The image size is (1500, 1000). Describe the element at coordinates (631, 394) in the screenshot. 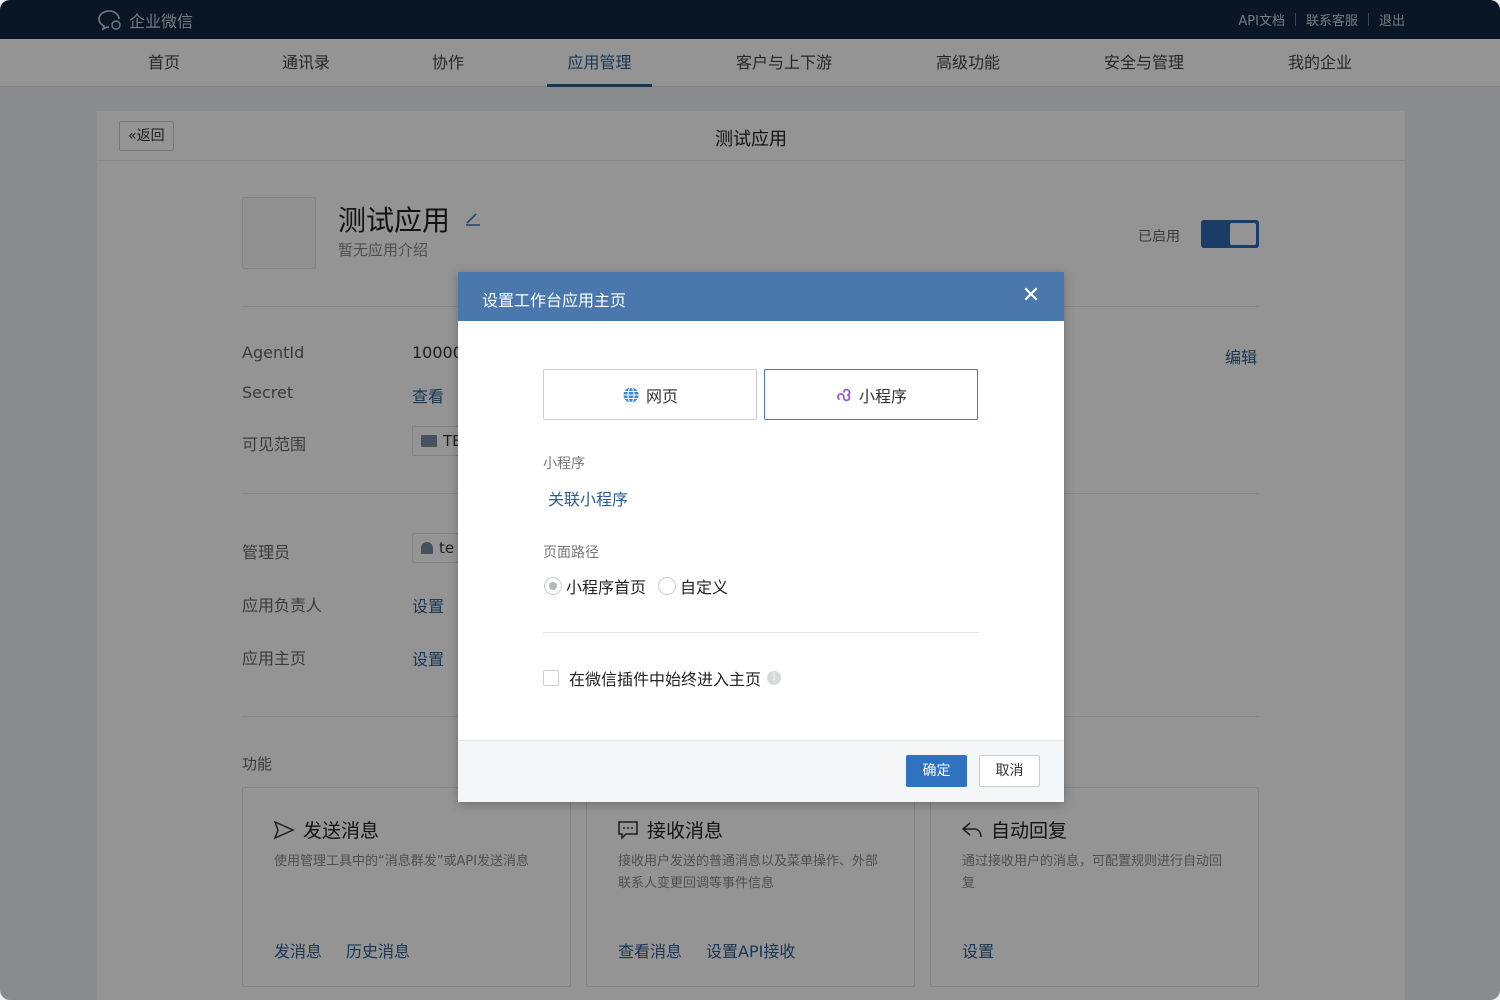

I see `globe-icon` at that location.